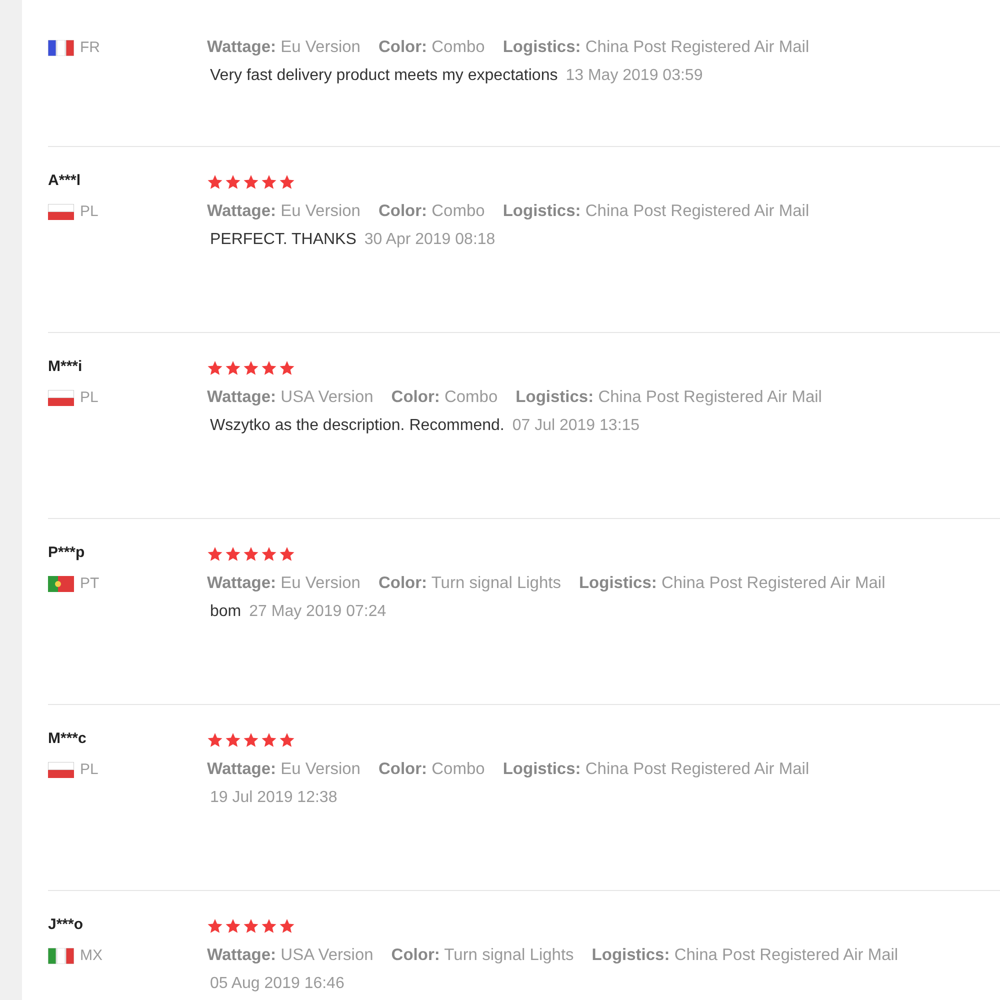 Image resolution: width=1000 pixels, height=1000 pixels. Describe the element at coordinates (430, 240) in the screenshot. I see `review-date: 30 Apr 2019 08:18` at that location.